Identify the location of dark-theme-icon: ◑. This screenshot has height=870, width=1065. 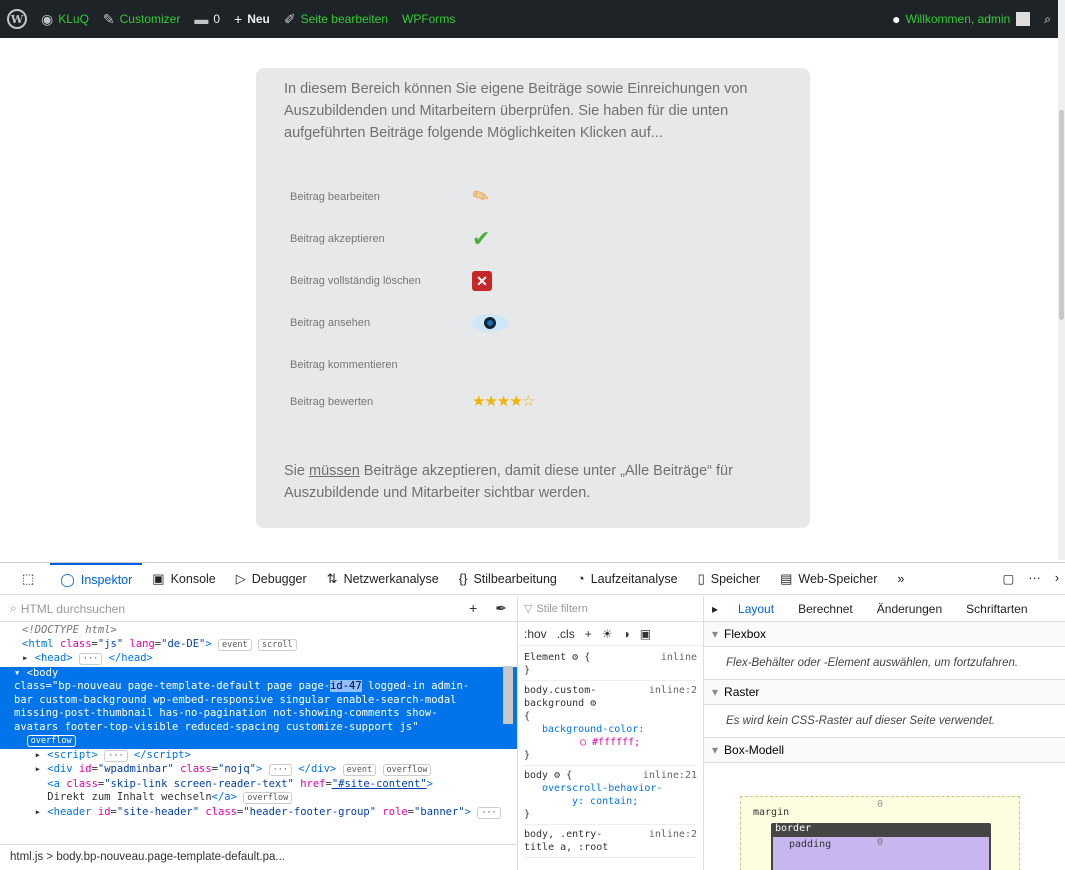
(625, 634).